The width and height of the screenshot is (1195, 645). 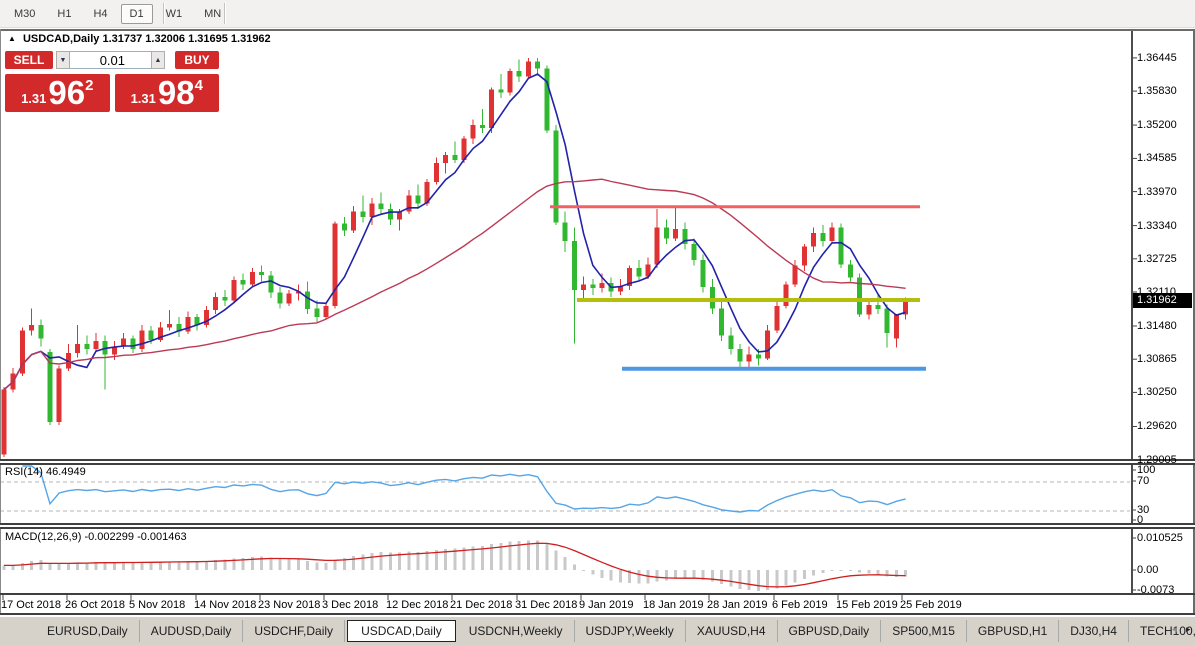 I want to click on chart-tab-sp500: SP500,M15, so click(x=924, y=631).